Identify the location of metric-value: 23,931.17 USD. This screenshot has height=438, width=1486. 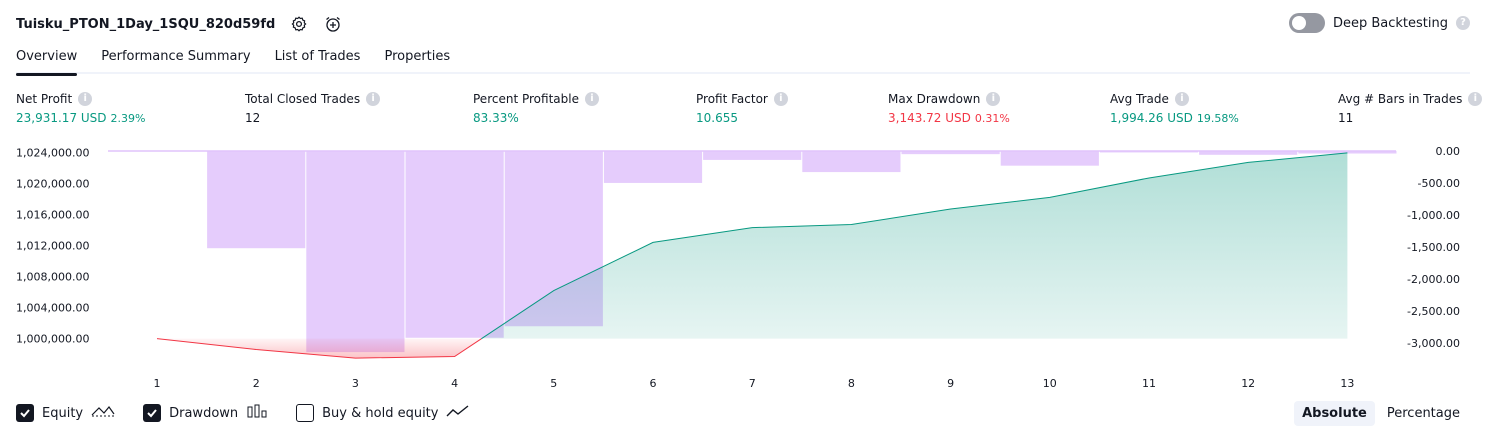
(61, 118).